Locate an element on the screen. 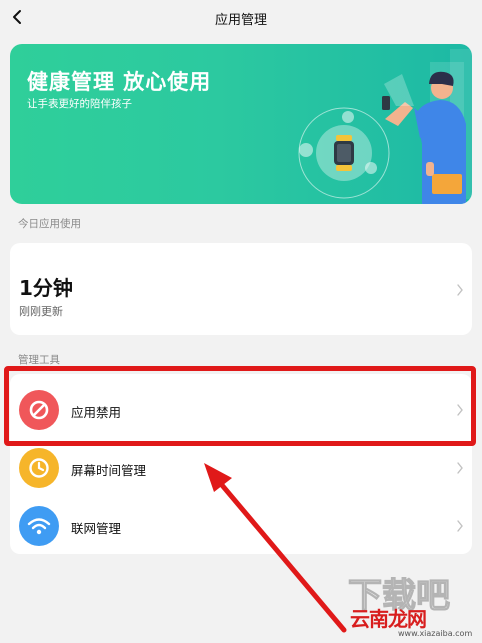 The height and width of the screenshot is (643, 482). watermark: 下载吧 云南龙网 www.xiazaiba.com is located at coordinates (405, 609).